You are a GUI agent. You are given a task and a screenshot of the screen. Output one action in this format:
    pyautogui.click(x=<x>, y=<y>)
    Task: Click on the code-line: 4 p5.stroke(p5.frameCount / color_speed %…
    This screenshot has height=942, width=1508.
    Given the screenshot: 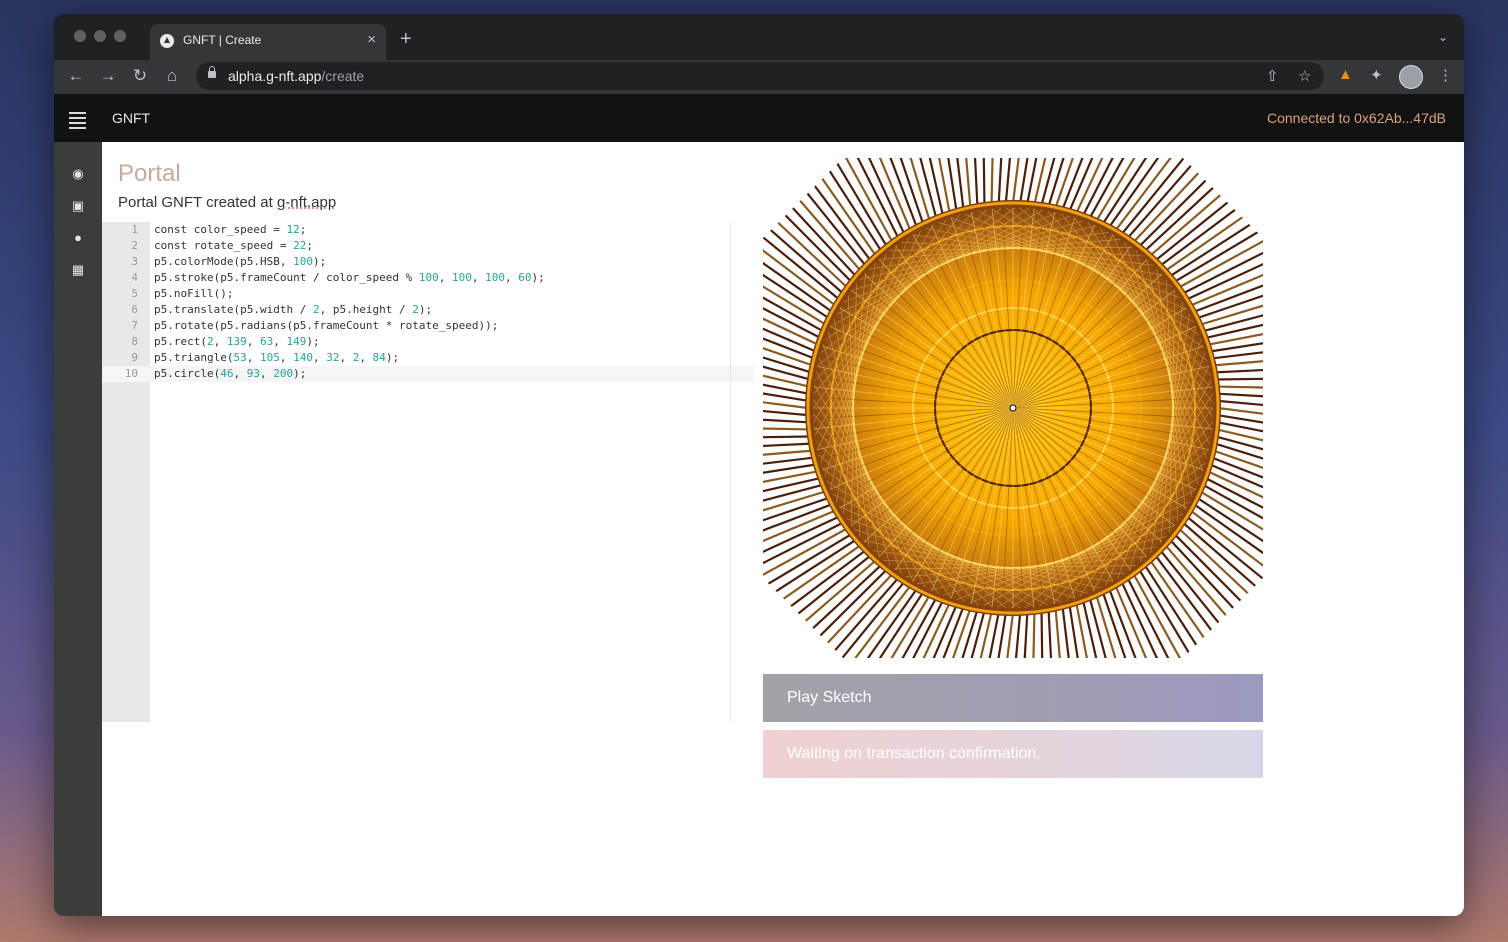 What is the action you would take?
    pyautogui.click(x=428, y=278)
    